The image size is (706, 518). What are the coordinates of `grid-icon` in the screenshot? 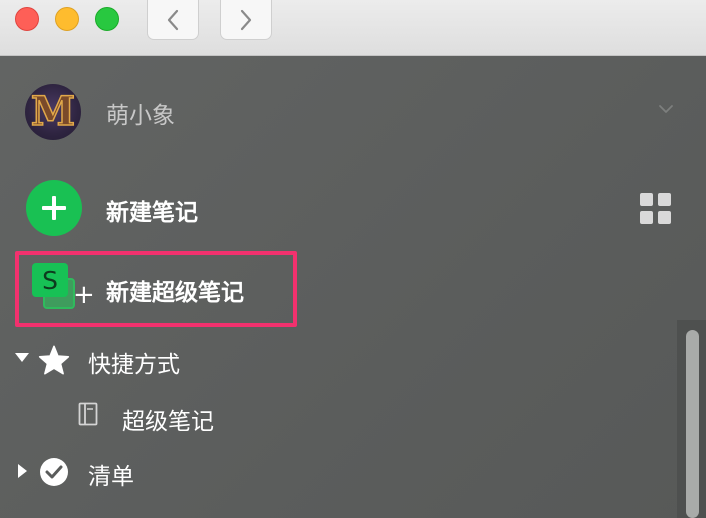 It's located at (655, 208).